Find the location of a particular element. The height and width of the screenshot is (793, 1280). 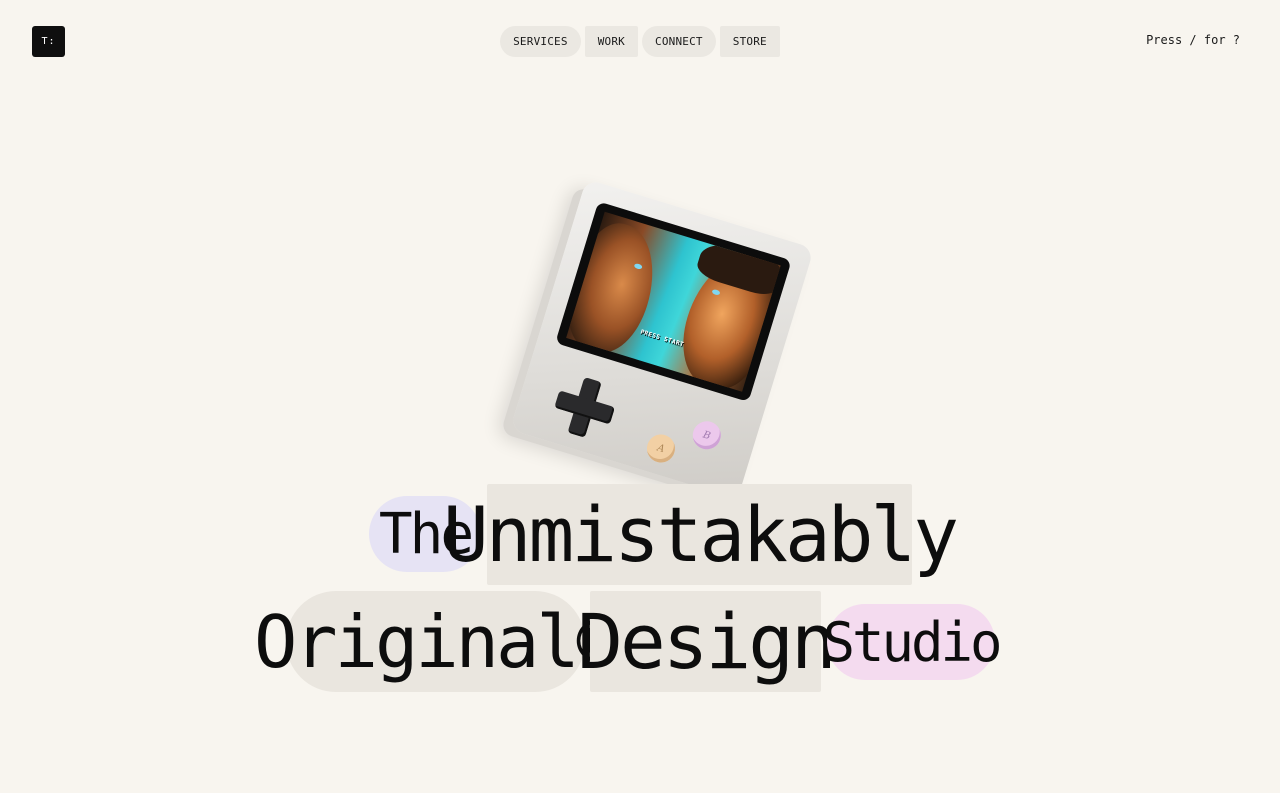

console-body: PRESS START A B is located at coordinates (662, 339).